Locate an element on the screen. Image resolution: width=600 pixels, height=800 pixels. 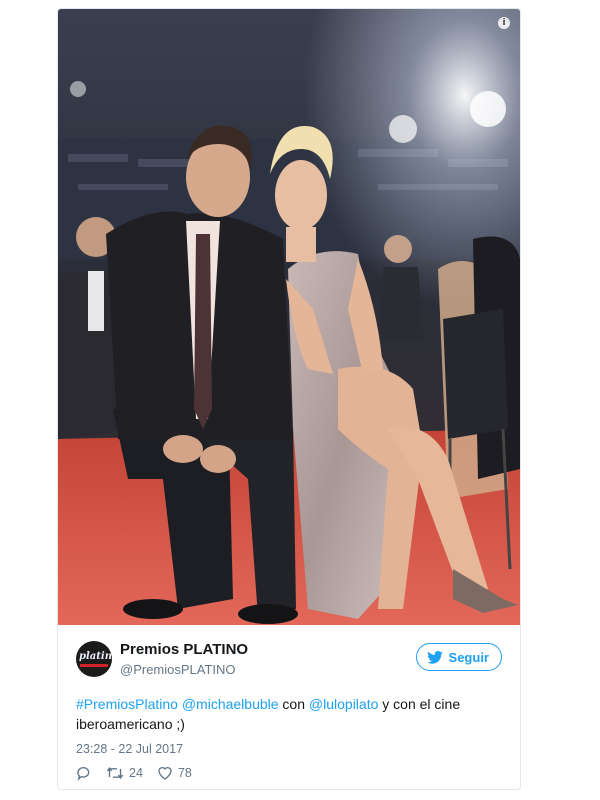
twitter-bird-icon is located at coordinates (434, 657).